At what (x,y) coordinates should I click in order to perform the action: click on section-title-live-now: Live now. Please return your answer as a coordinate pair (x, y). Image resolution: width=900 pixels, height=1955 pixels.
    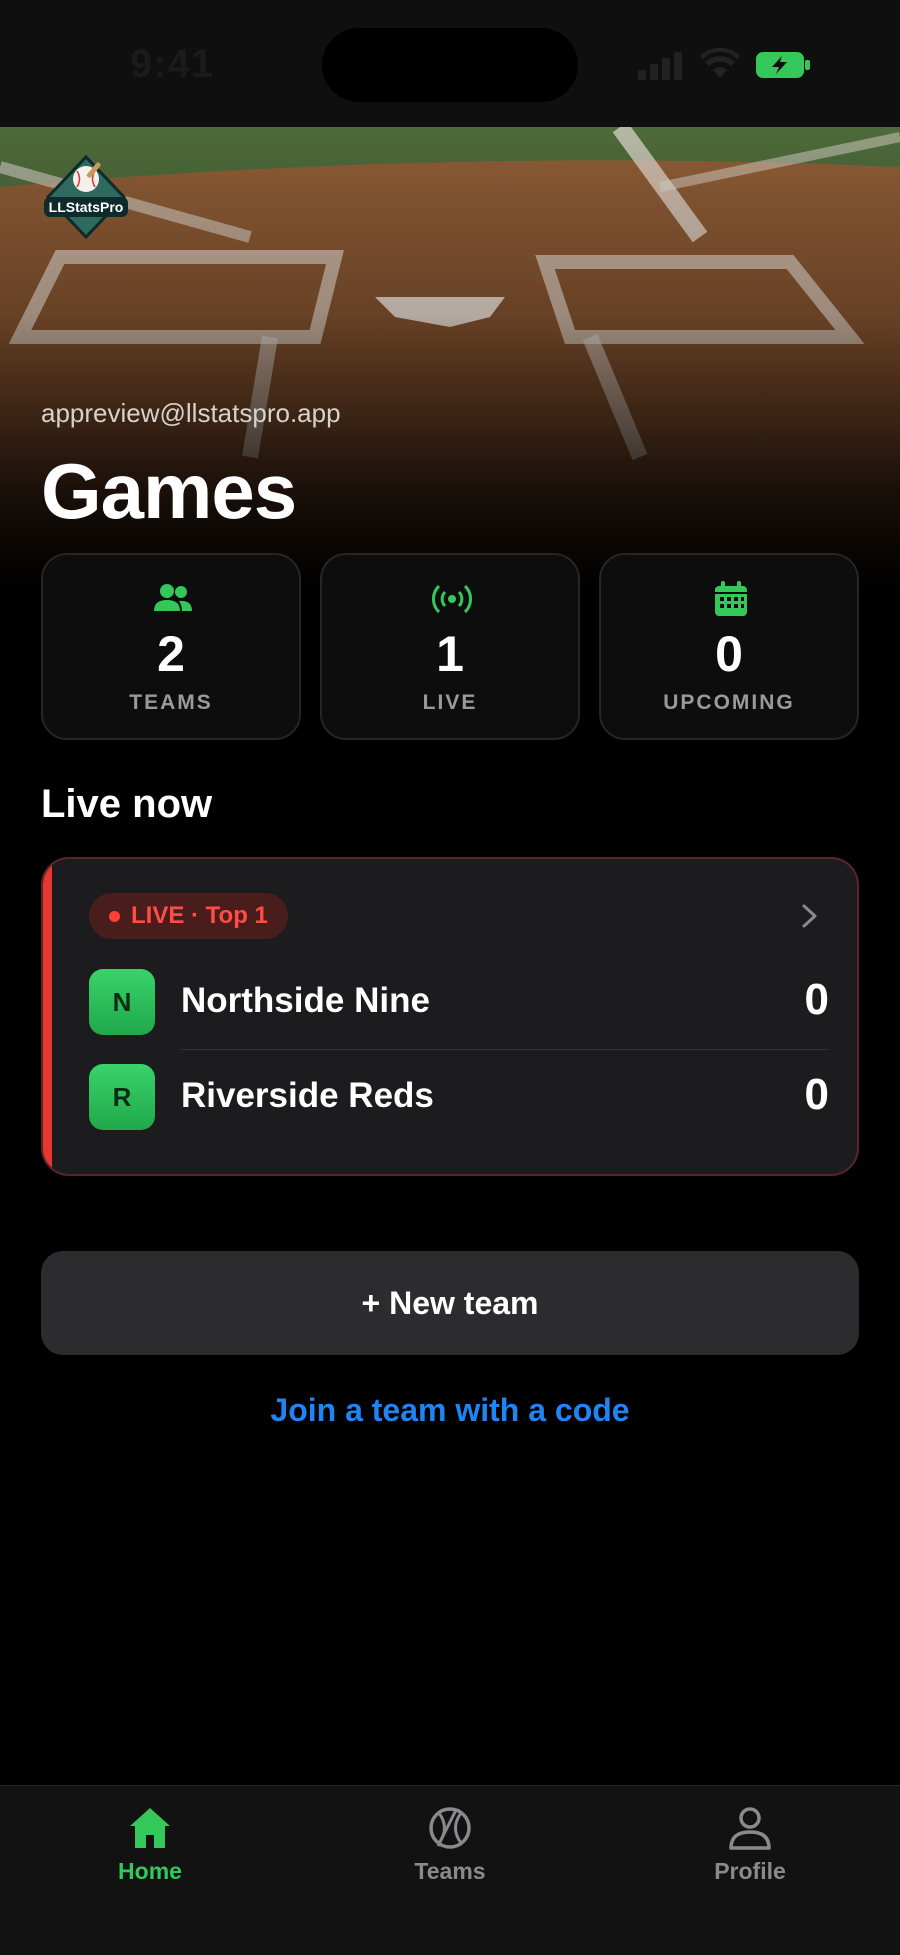
    Looking at the image, I should click on (127, 804).